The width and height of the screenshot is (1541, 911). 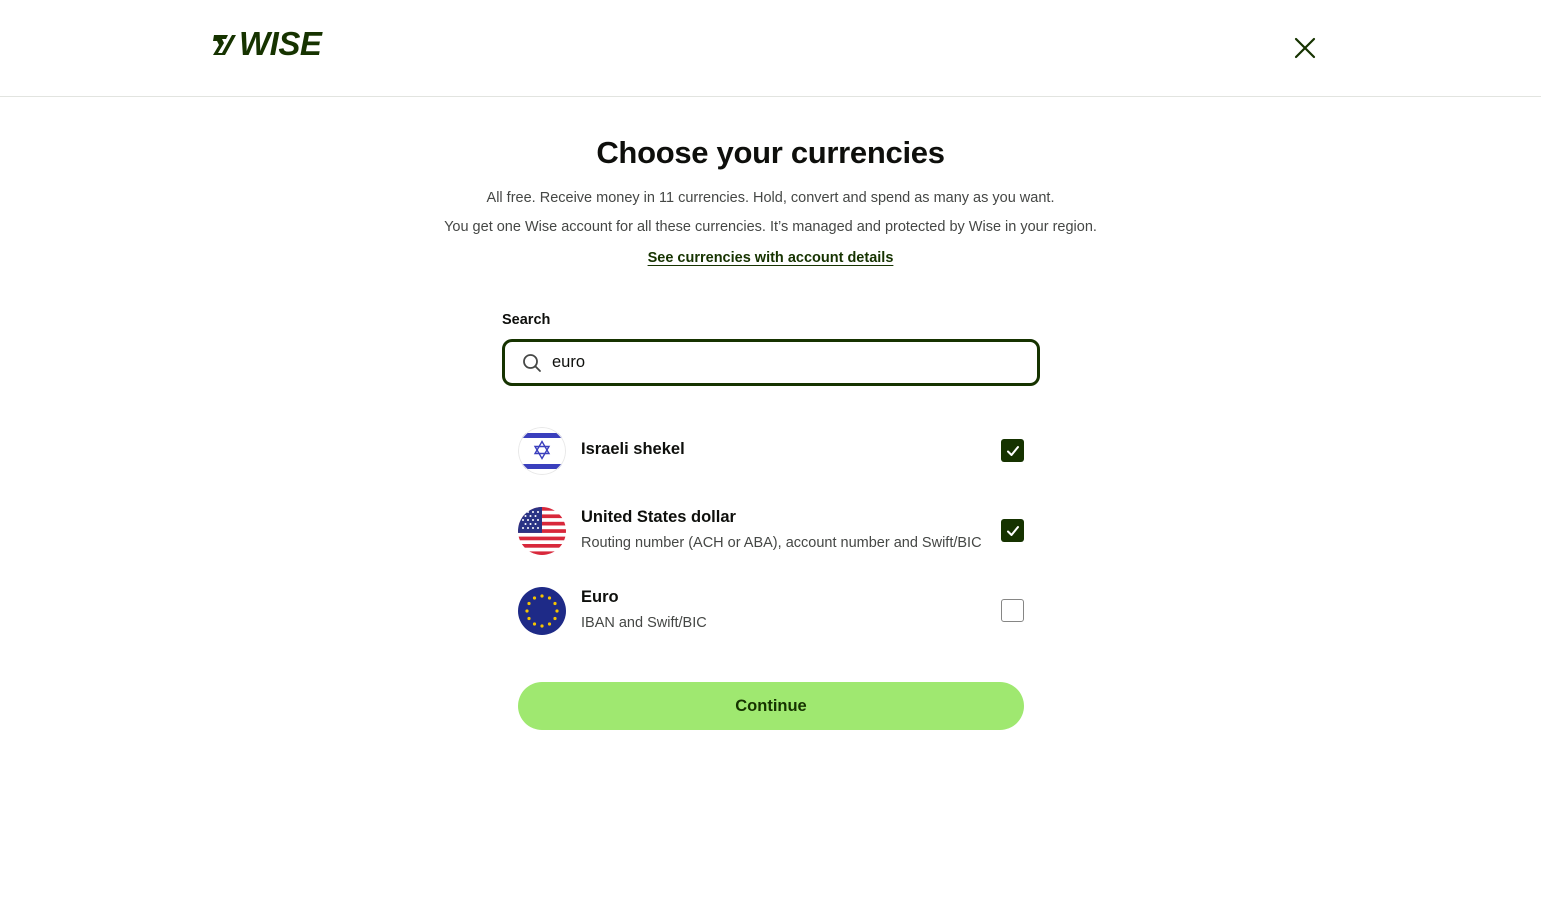 I want to click on see-currencies-details-link: See currencies with account details, so click(x=771, y=258).